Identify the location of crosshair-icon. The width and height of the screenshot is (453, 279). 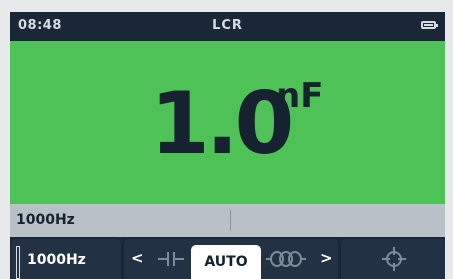
(394, 259).